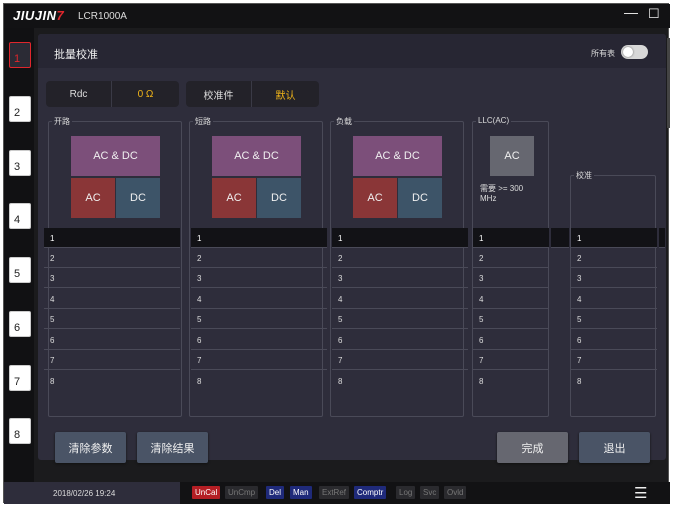  I want to click on tab-3: 3, so click(20, 163).